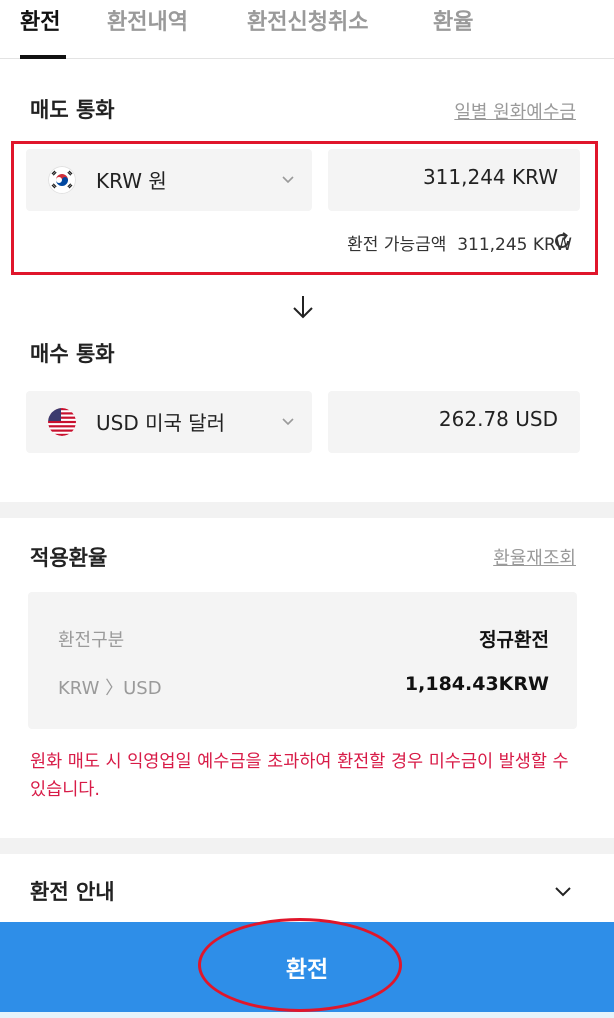 The width and height of the screenshot is (614, 1018). What do you see at coordinates (453, 20) in the screenshot?
I see `tab-exchange-rate: 환율` at bounding box center [453, 20].